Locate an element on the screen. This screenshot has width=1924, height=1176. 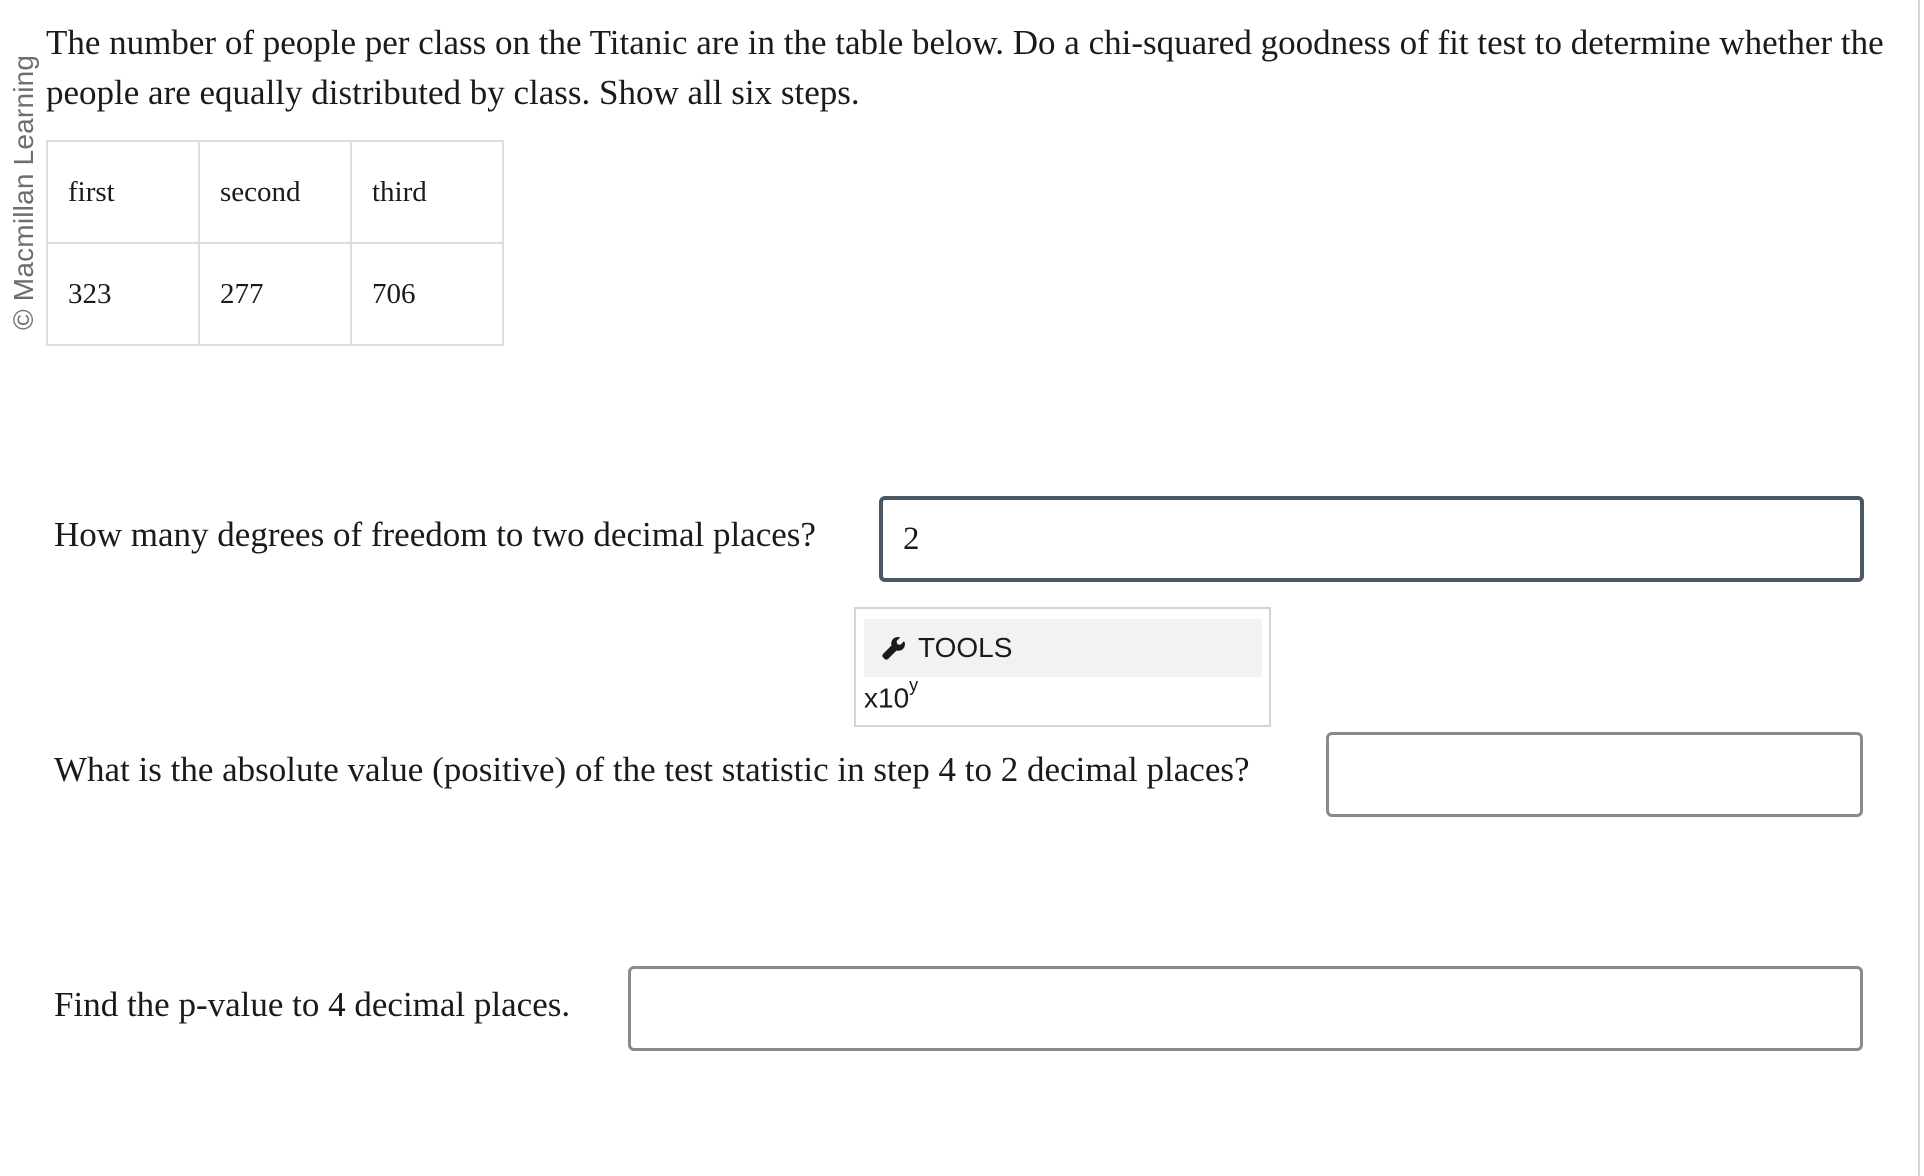
copyright-notice: © Macmillan Learning is located at coordinates (23, 192).